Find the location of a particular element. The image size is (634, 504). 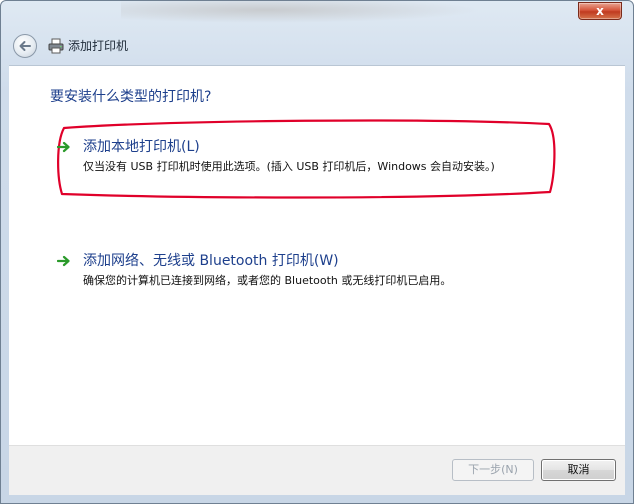

button-bar: 下一步(N) 取消 is located at coordinates (317, 470).